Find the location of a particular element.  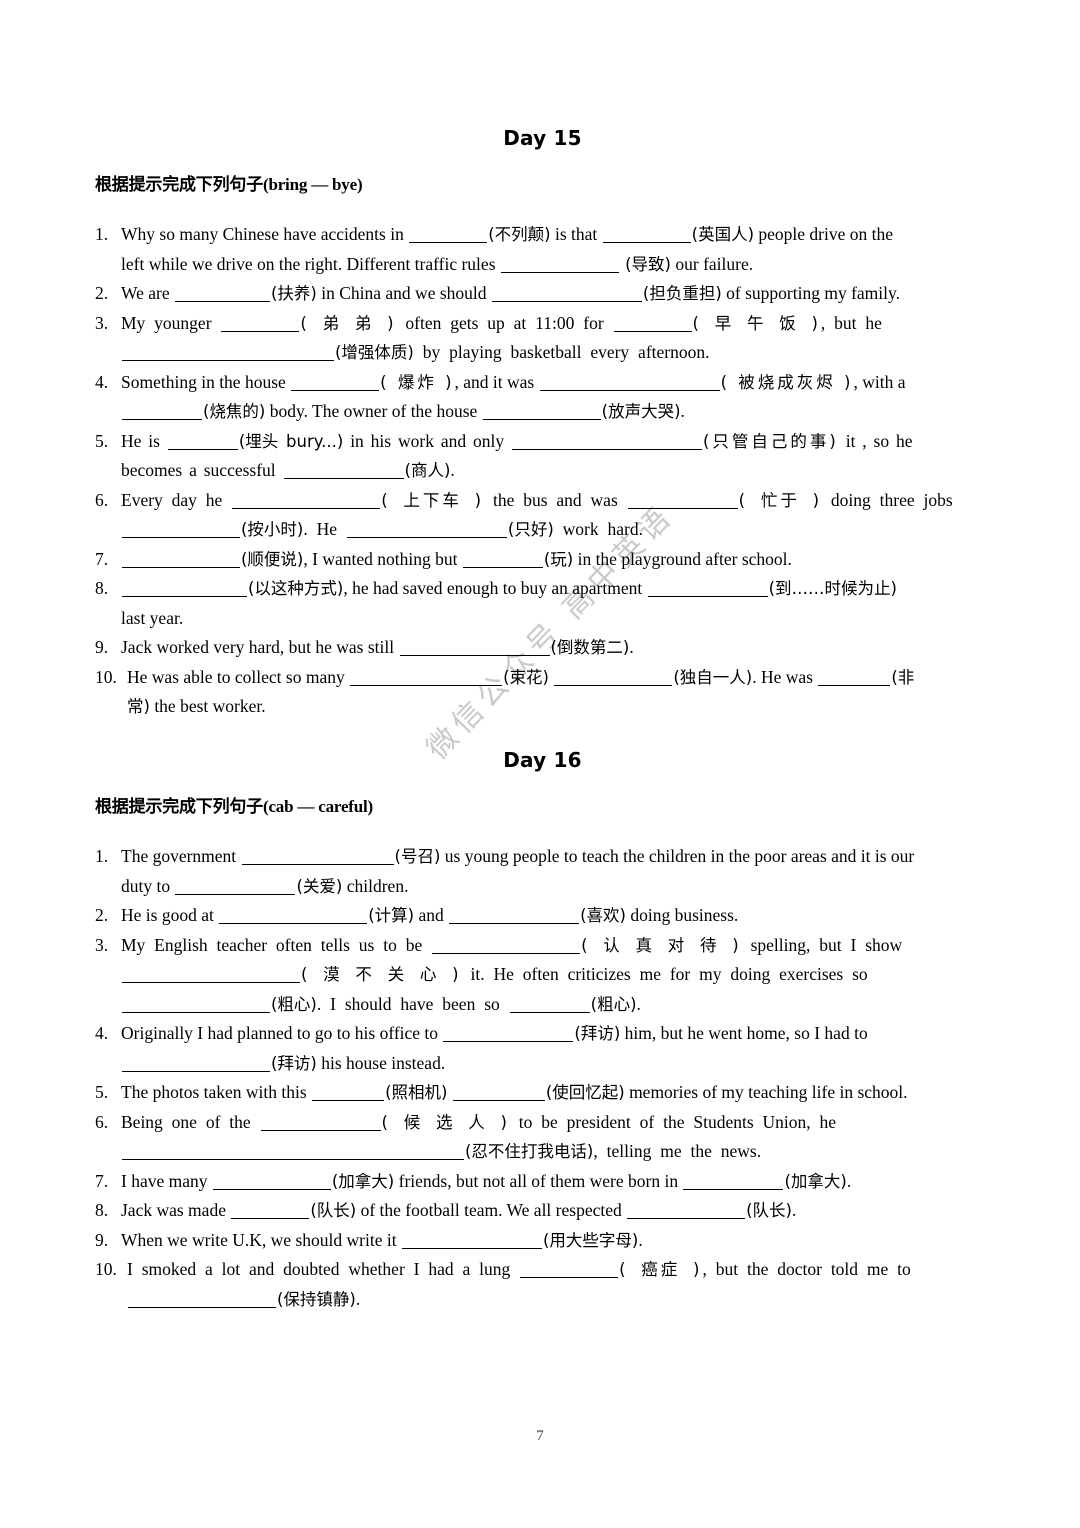

sentence-text: Jack was made is located at coordinates (176, 1210).